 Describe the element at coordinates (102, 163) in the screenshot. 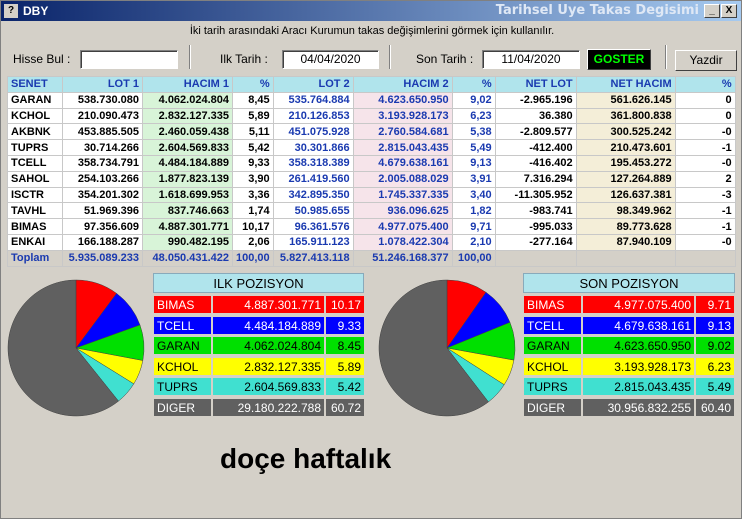

I see `table-cell: 358.734.791` at that location.